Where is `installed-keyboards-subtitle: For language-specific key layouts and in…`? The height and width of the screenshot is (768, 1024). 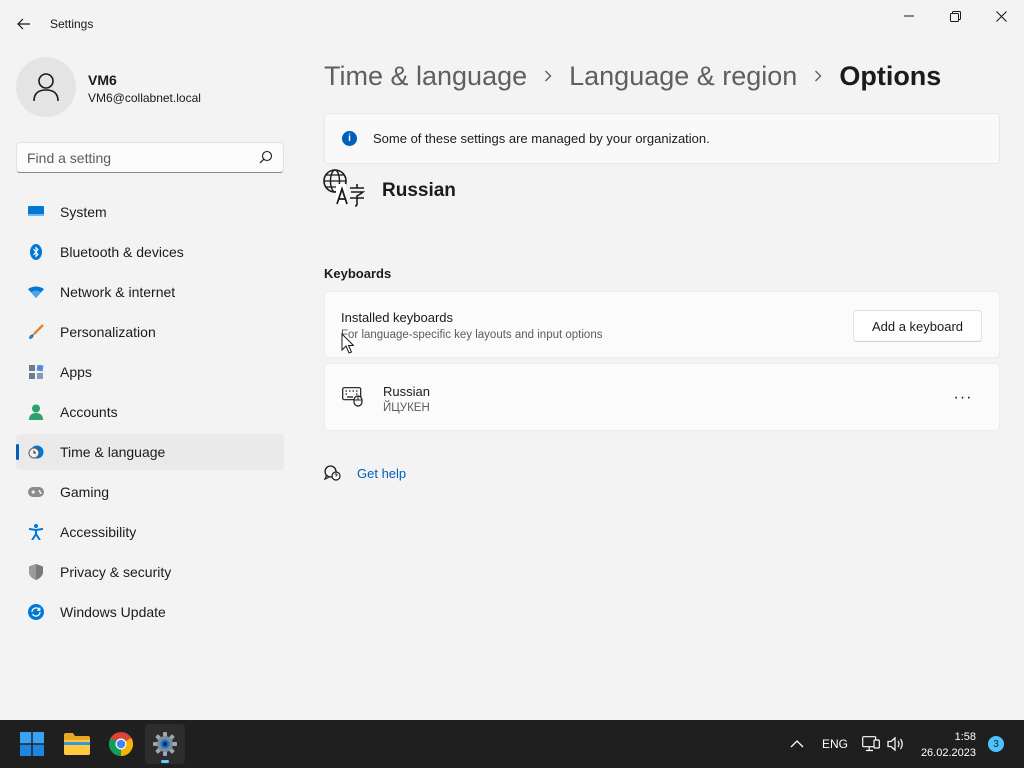
installed-keyboards-subtitle: For language-specific key layouts and in… is located at coordinates (472, 335).